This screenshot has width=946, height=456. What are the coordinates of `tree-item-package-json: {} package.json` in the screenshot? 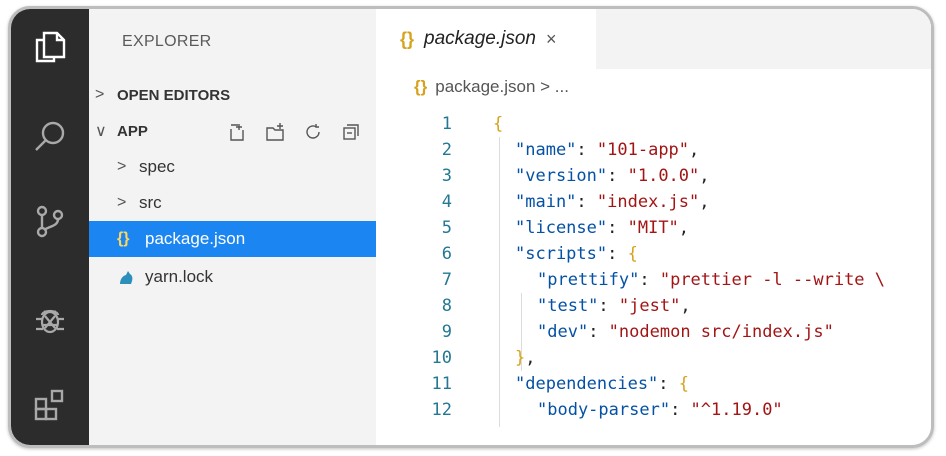 It's located at (232, 239).